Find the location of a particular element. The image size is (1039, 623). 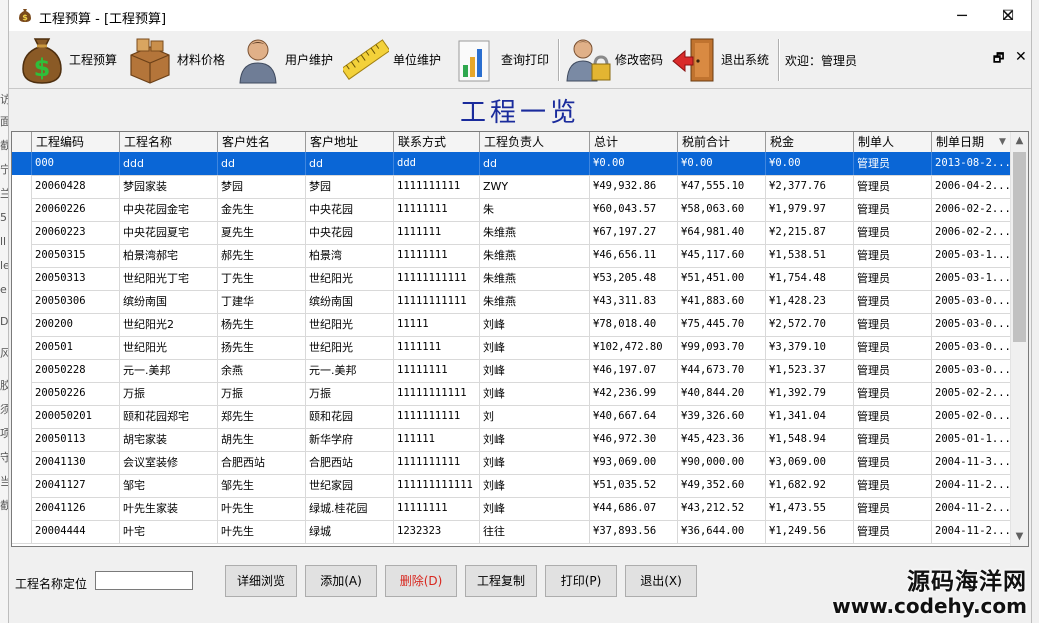

table-cell: 200050201 is located at coordinates (76, 416).